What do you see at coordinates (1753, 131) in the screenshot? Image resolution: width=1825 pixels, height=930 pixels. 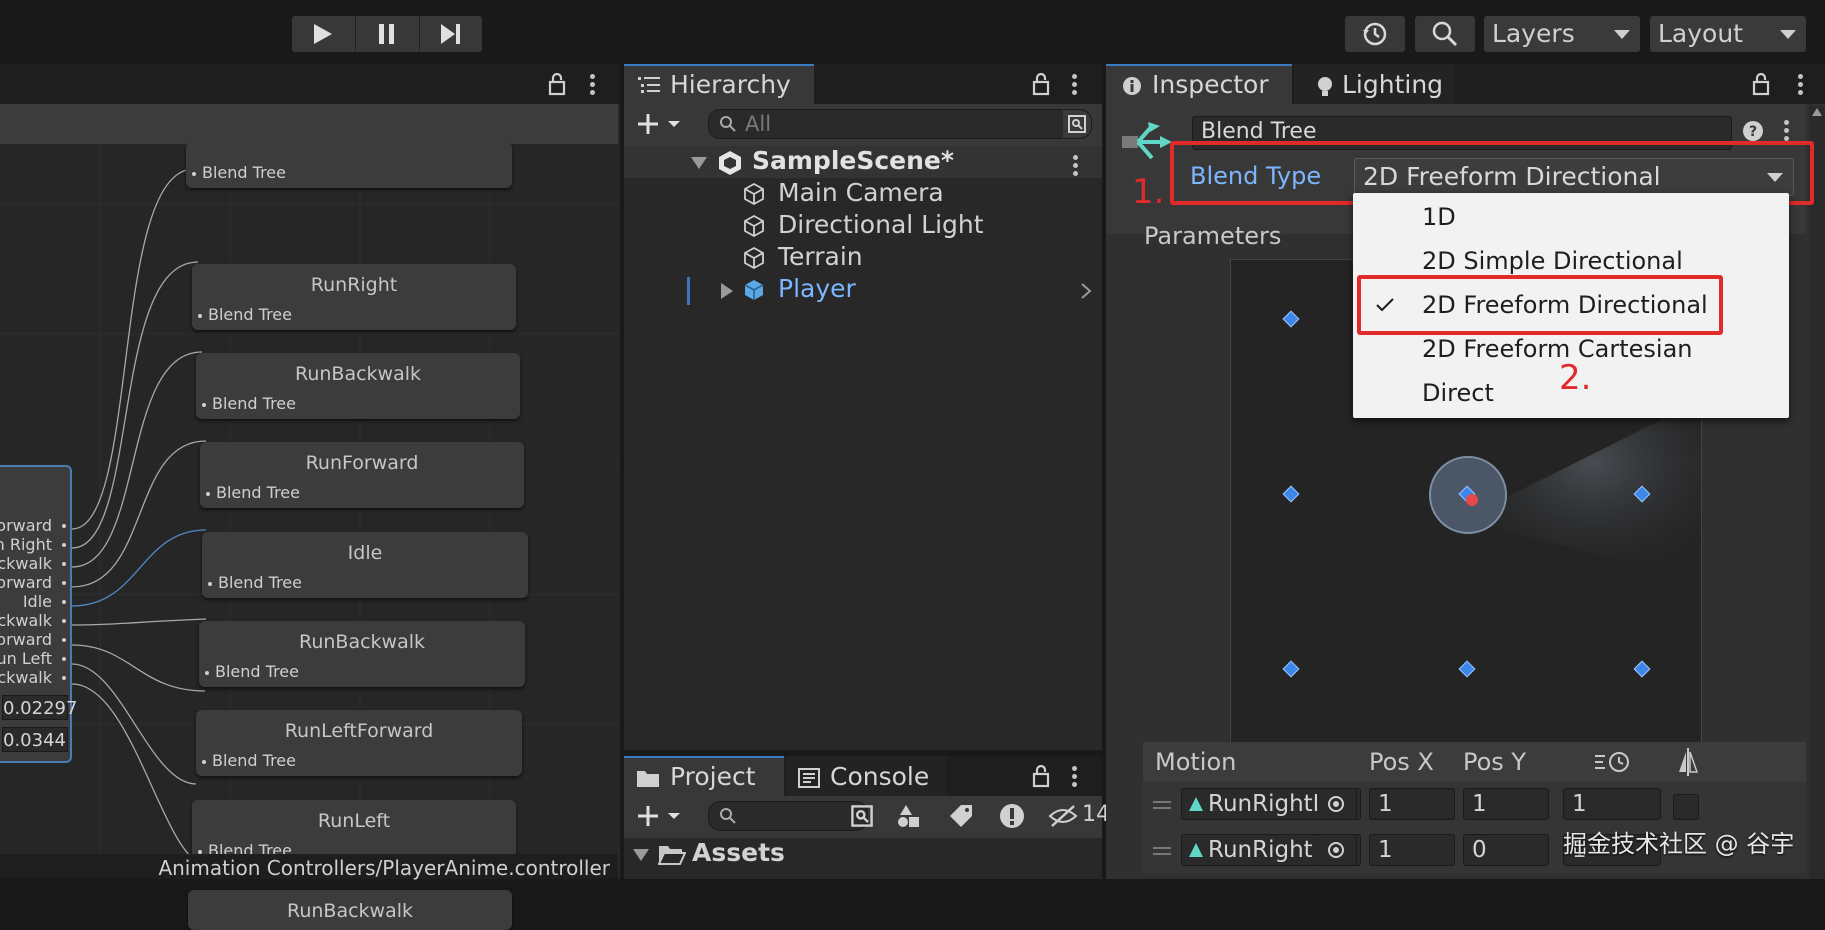 I see `help-icon: ?` at bounding box center [1753, 131].